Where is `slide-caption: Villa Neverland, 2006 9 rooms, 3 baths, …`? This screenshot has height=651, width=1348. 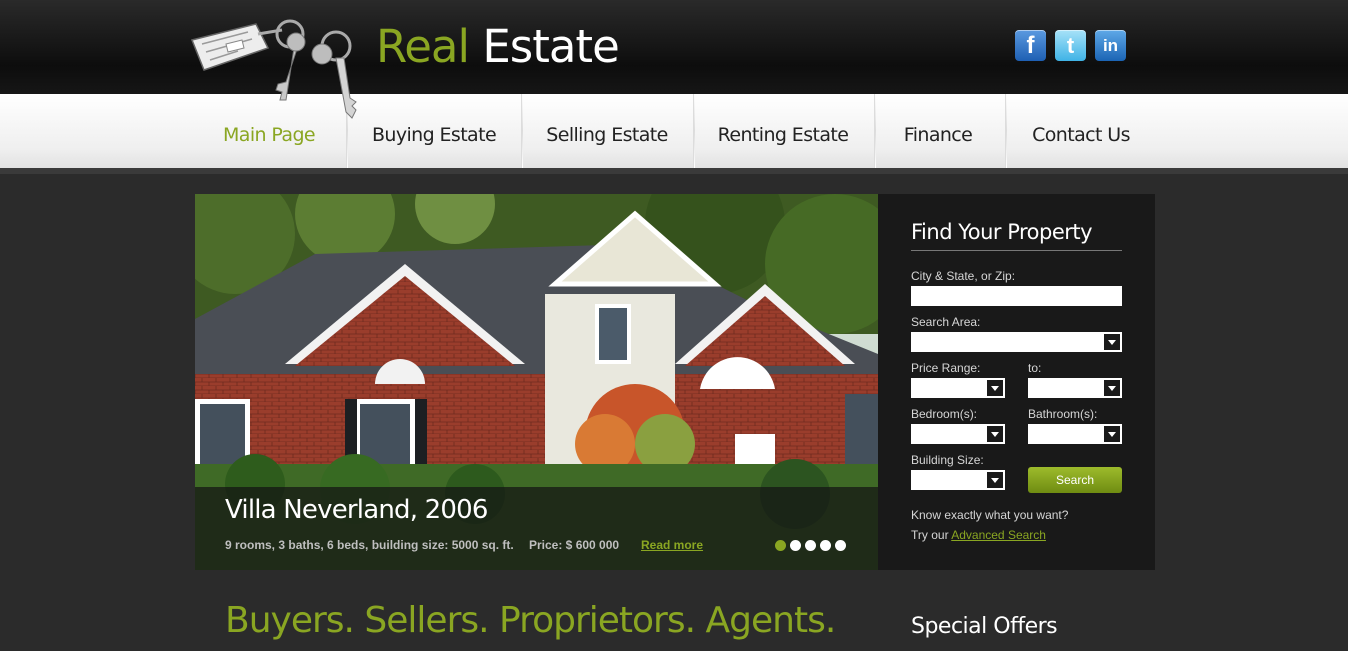 slide-caption: Villa Neverland, 2006 9 rooms, 3 baths, … is located at coordinates (536, 528).